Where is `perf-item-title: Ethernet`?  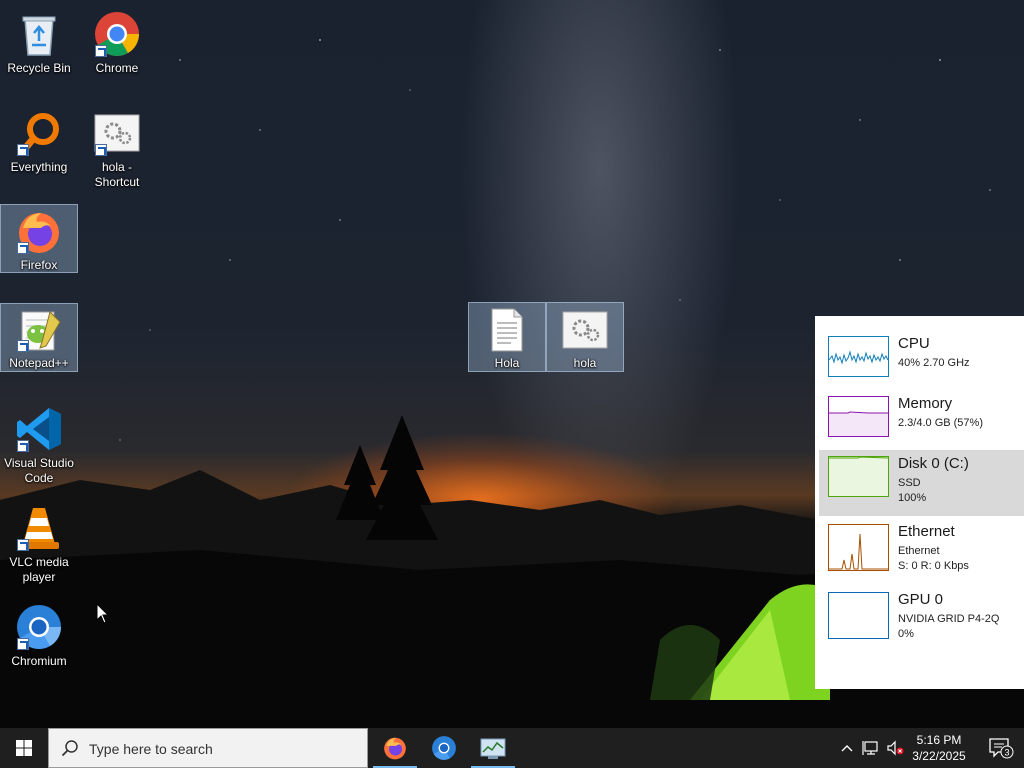 perf-item-title: Ethernet is located at coordinates (926, 531).